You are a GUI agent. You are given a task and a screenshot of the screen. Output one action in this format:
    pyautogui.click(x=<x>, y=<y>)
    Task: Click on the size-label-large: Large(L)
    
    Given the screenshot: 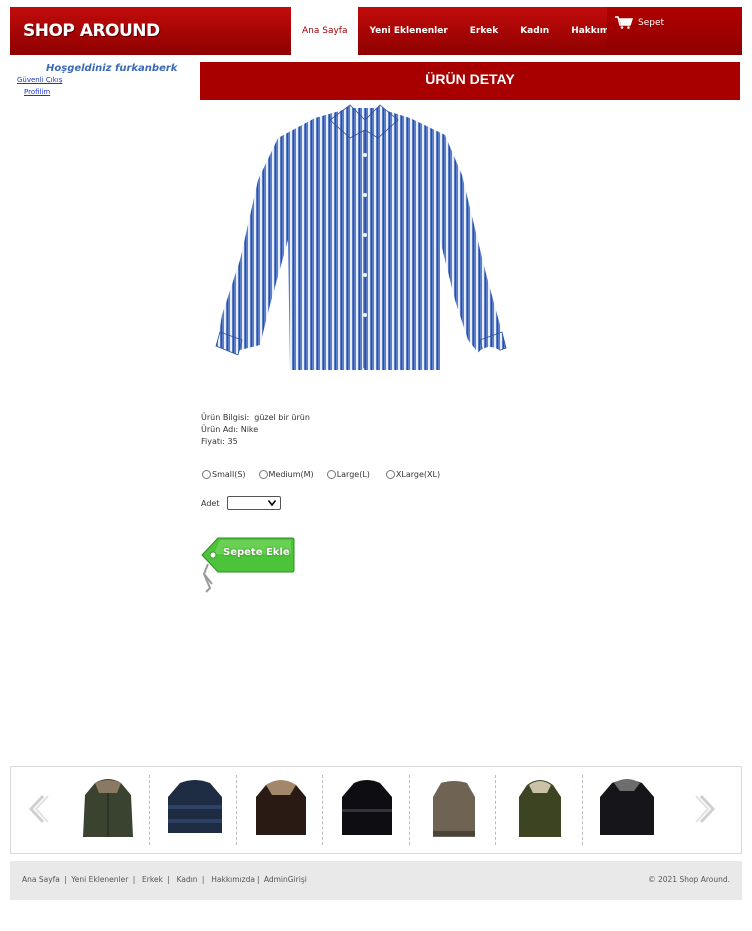 What is the action you would take?
    pyautogui.click(x=353, y=474)
    